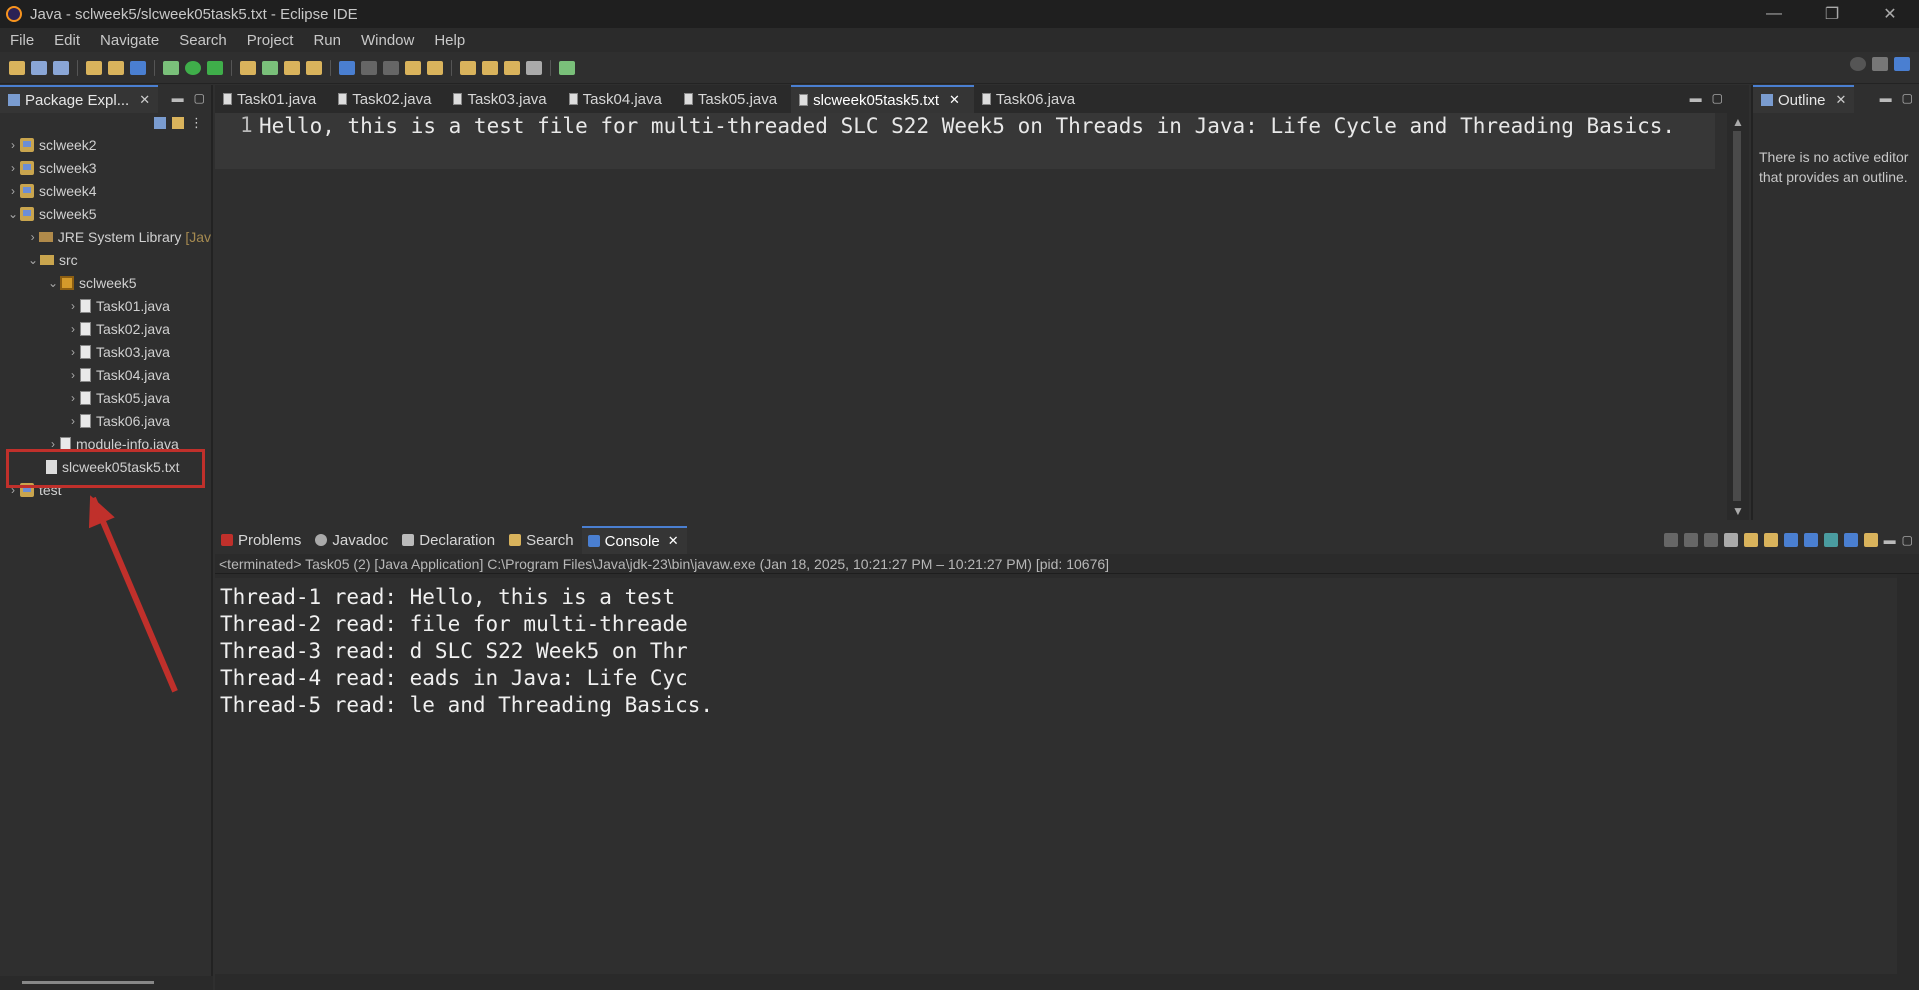 The image size is (1919, 990). What do you see at coordinates (634, 540) in the screenshot?
I see `tab-console: Console ✕` at bounding box center [634, 540].